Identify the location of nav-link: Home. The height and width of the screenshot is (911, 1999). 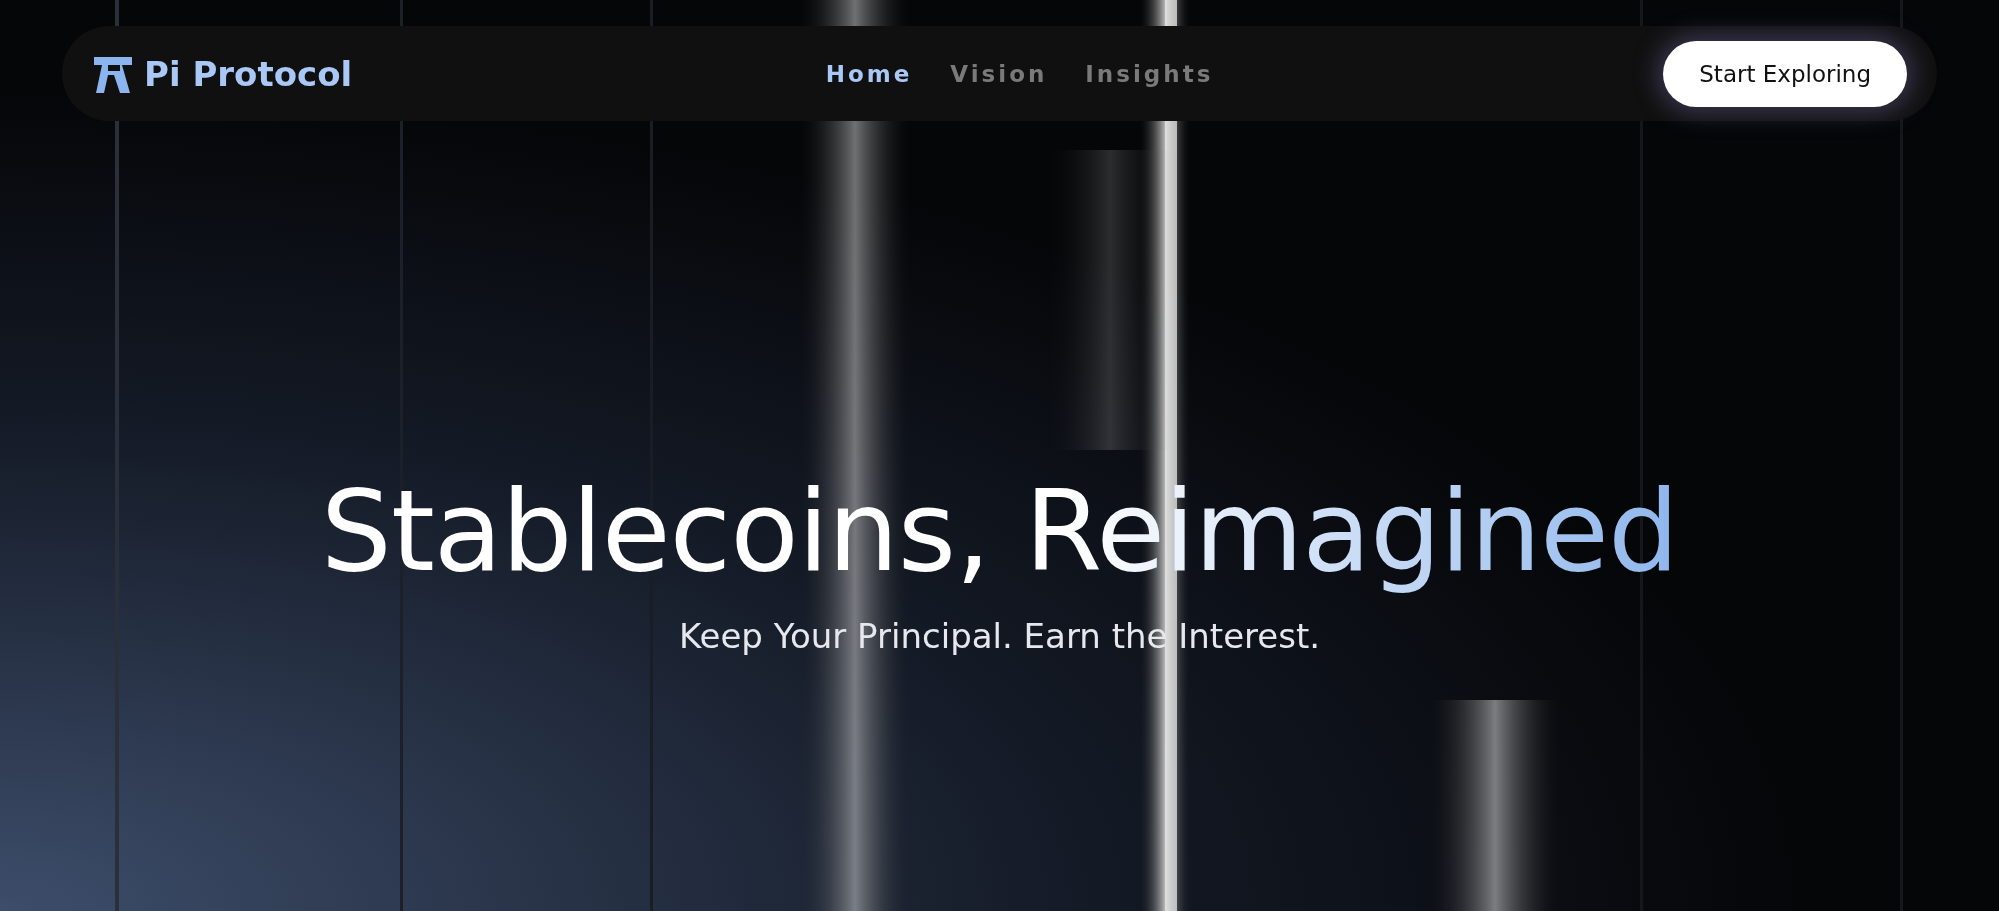
(869, 73).